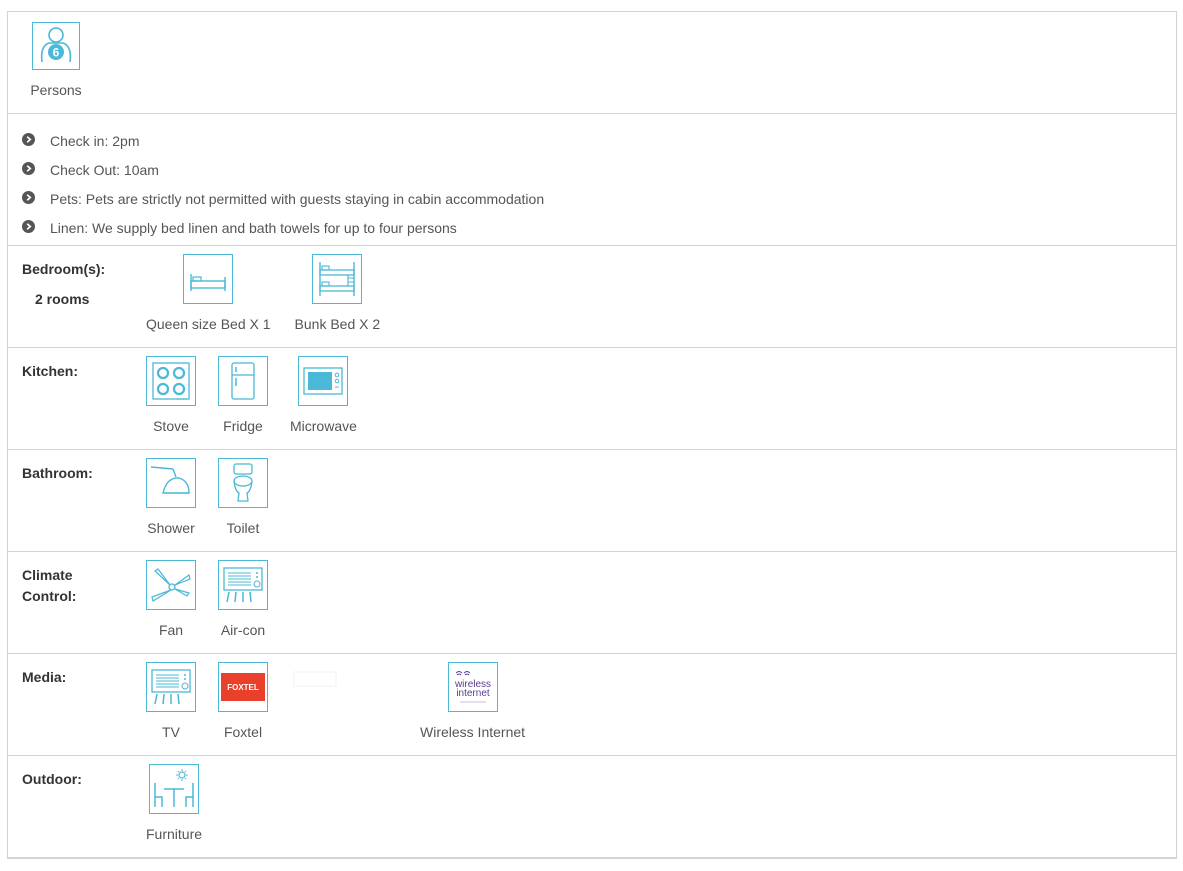 This screenshot has height=871, width=1183. I want to click on climate-label: Climate Control:, so click(77, 586).